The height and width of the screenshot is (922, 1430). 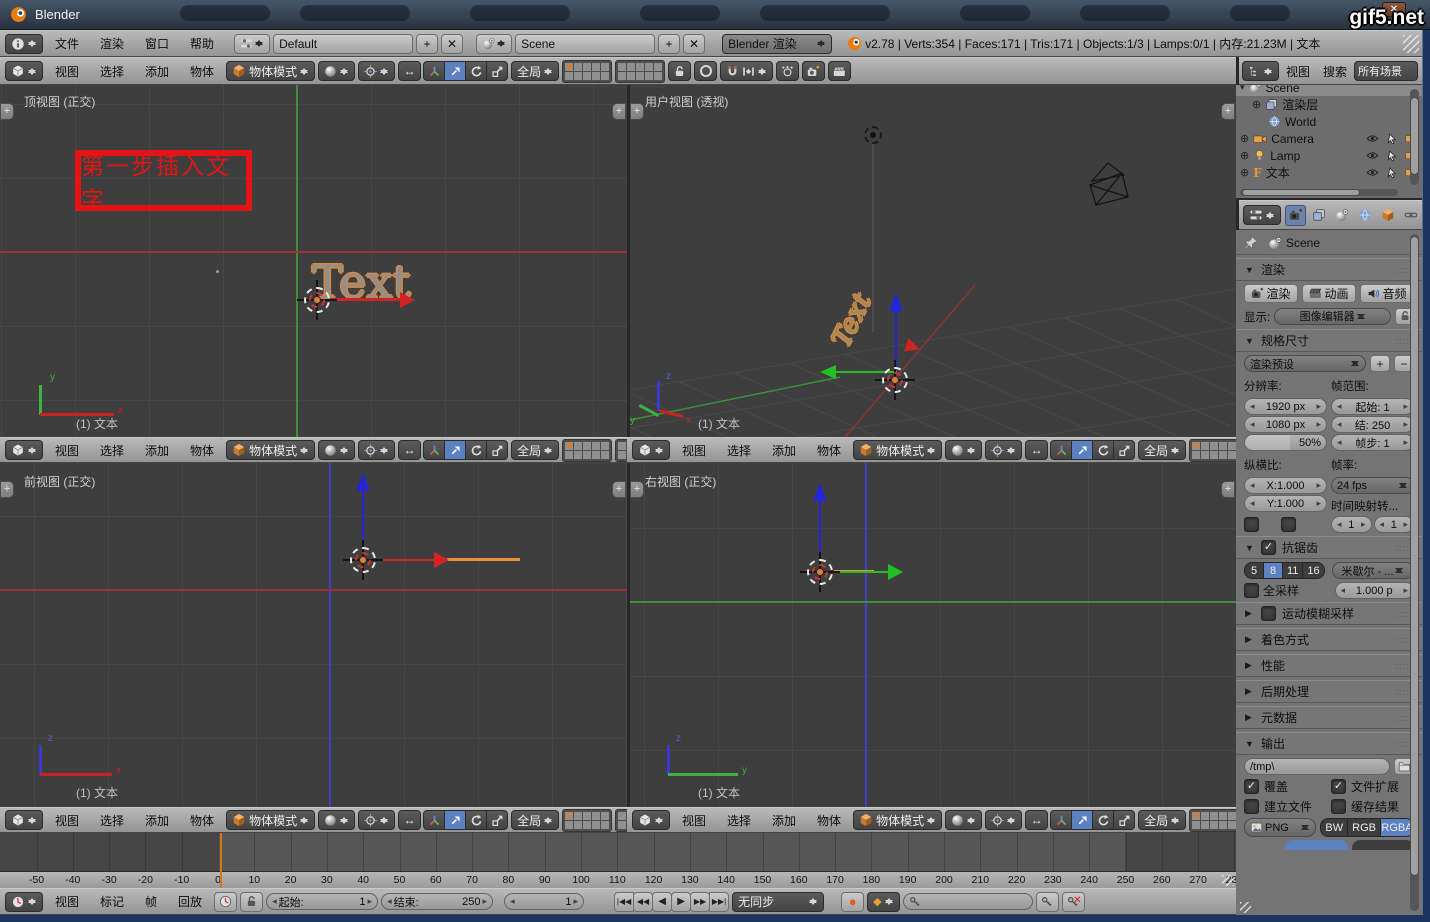 I want to click on play-button: ▶, so click(x=681, y=901).